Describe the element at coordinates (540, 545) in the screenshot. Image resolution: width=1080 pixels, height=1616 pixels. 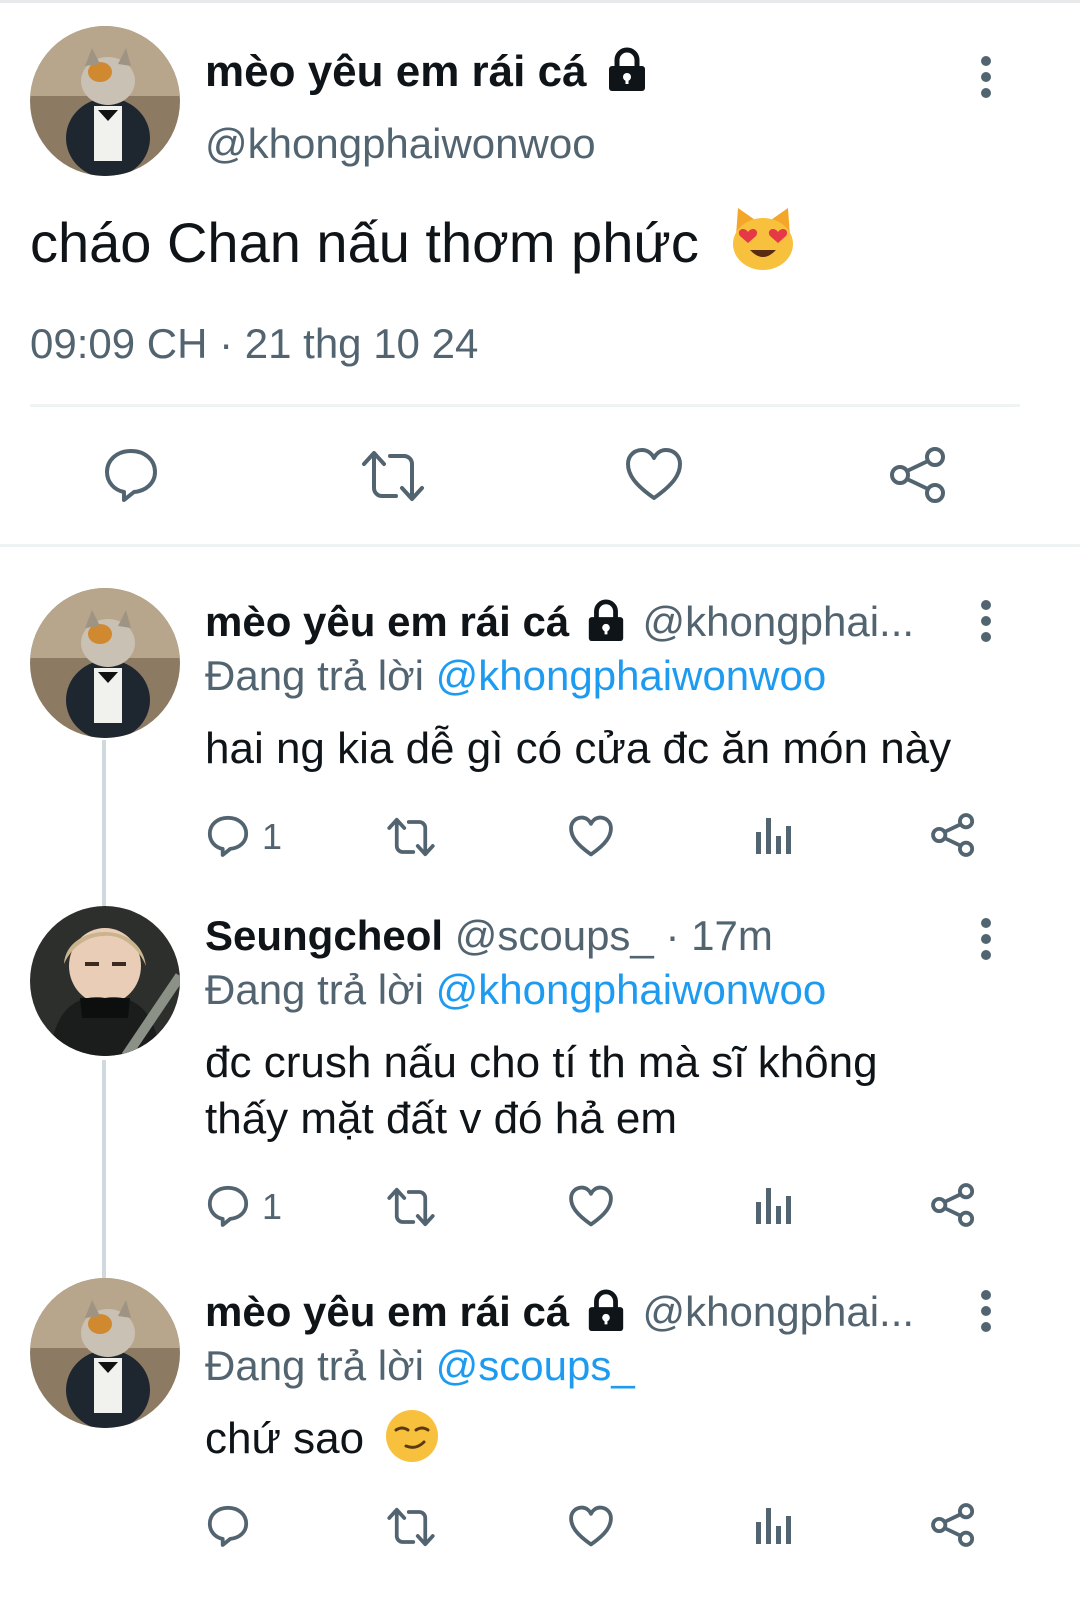
I see `section-divider` at that location.